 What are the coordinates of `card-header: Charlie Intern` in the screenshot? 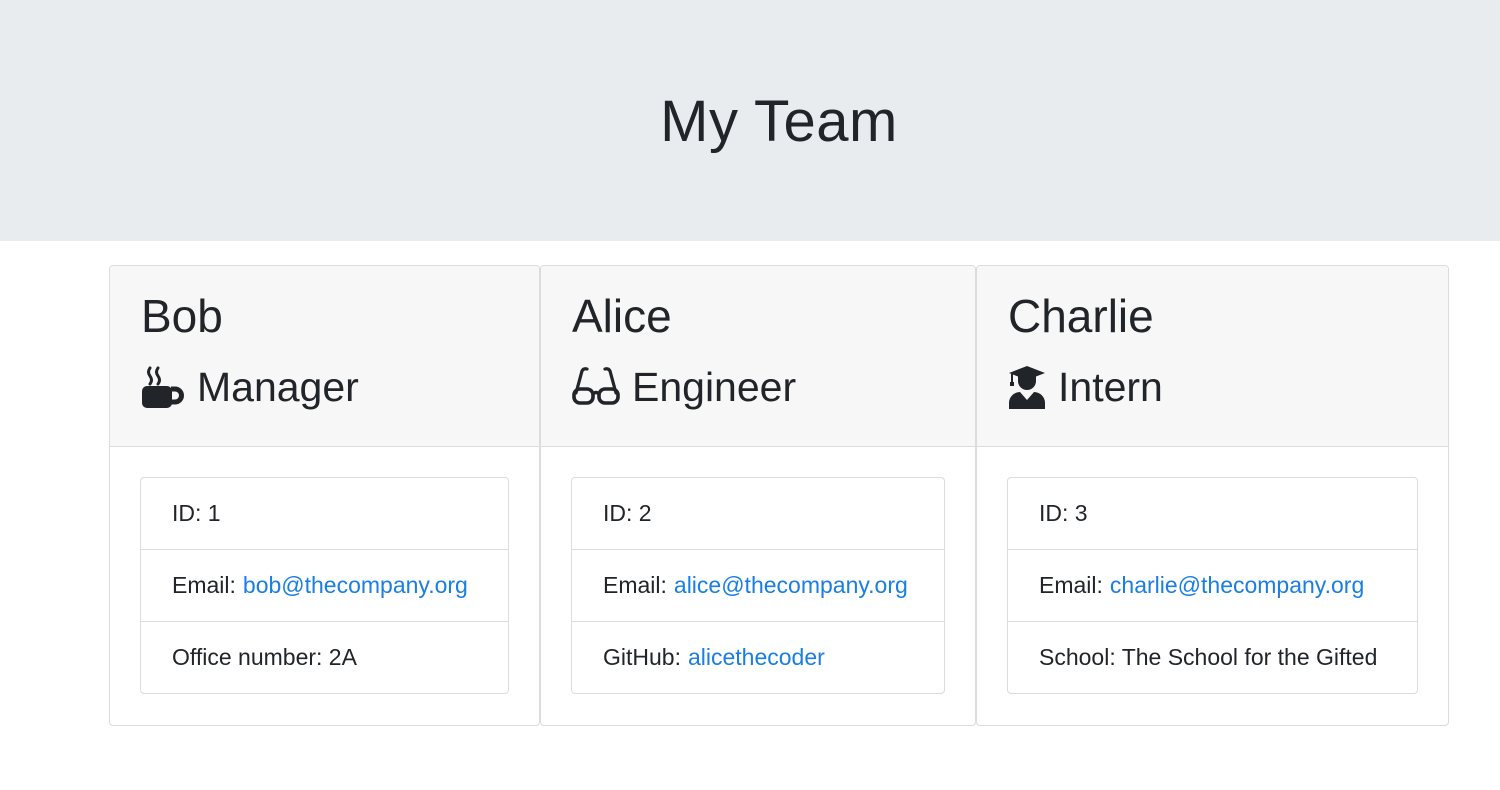 It's located at (1212, 356).